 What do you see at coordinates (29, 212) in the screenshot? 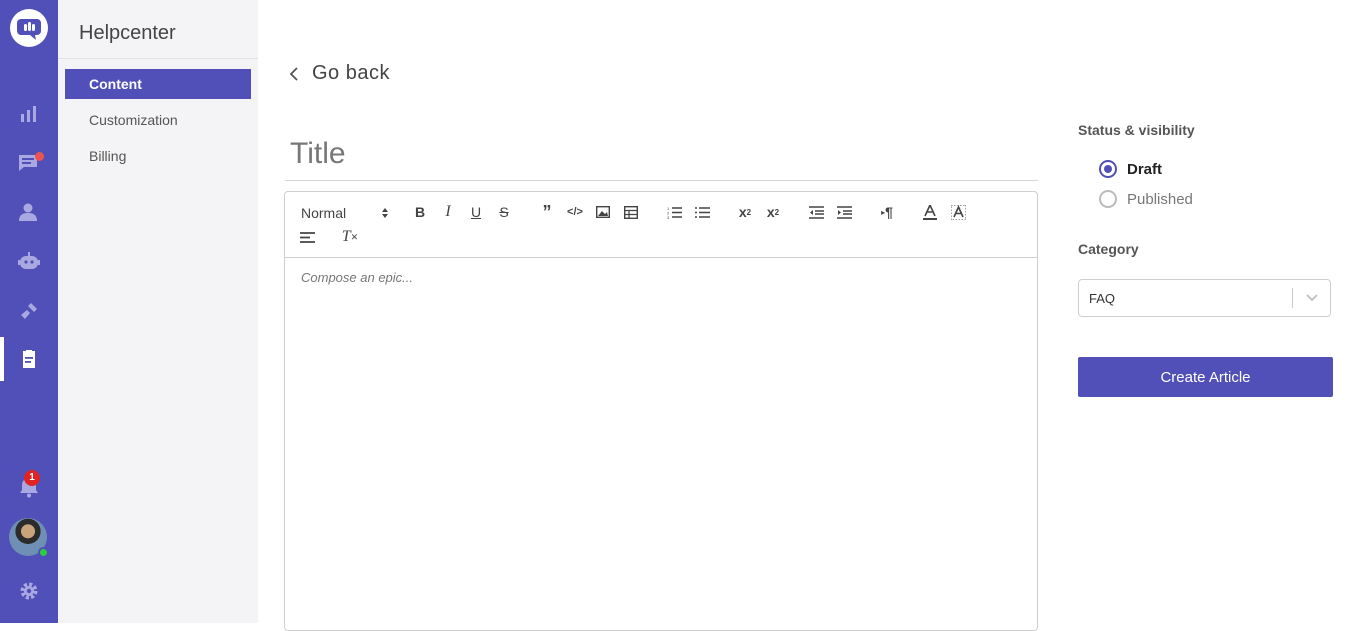
I see `contacts-icon` at bounding box center [29, 212].